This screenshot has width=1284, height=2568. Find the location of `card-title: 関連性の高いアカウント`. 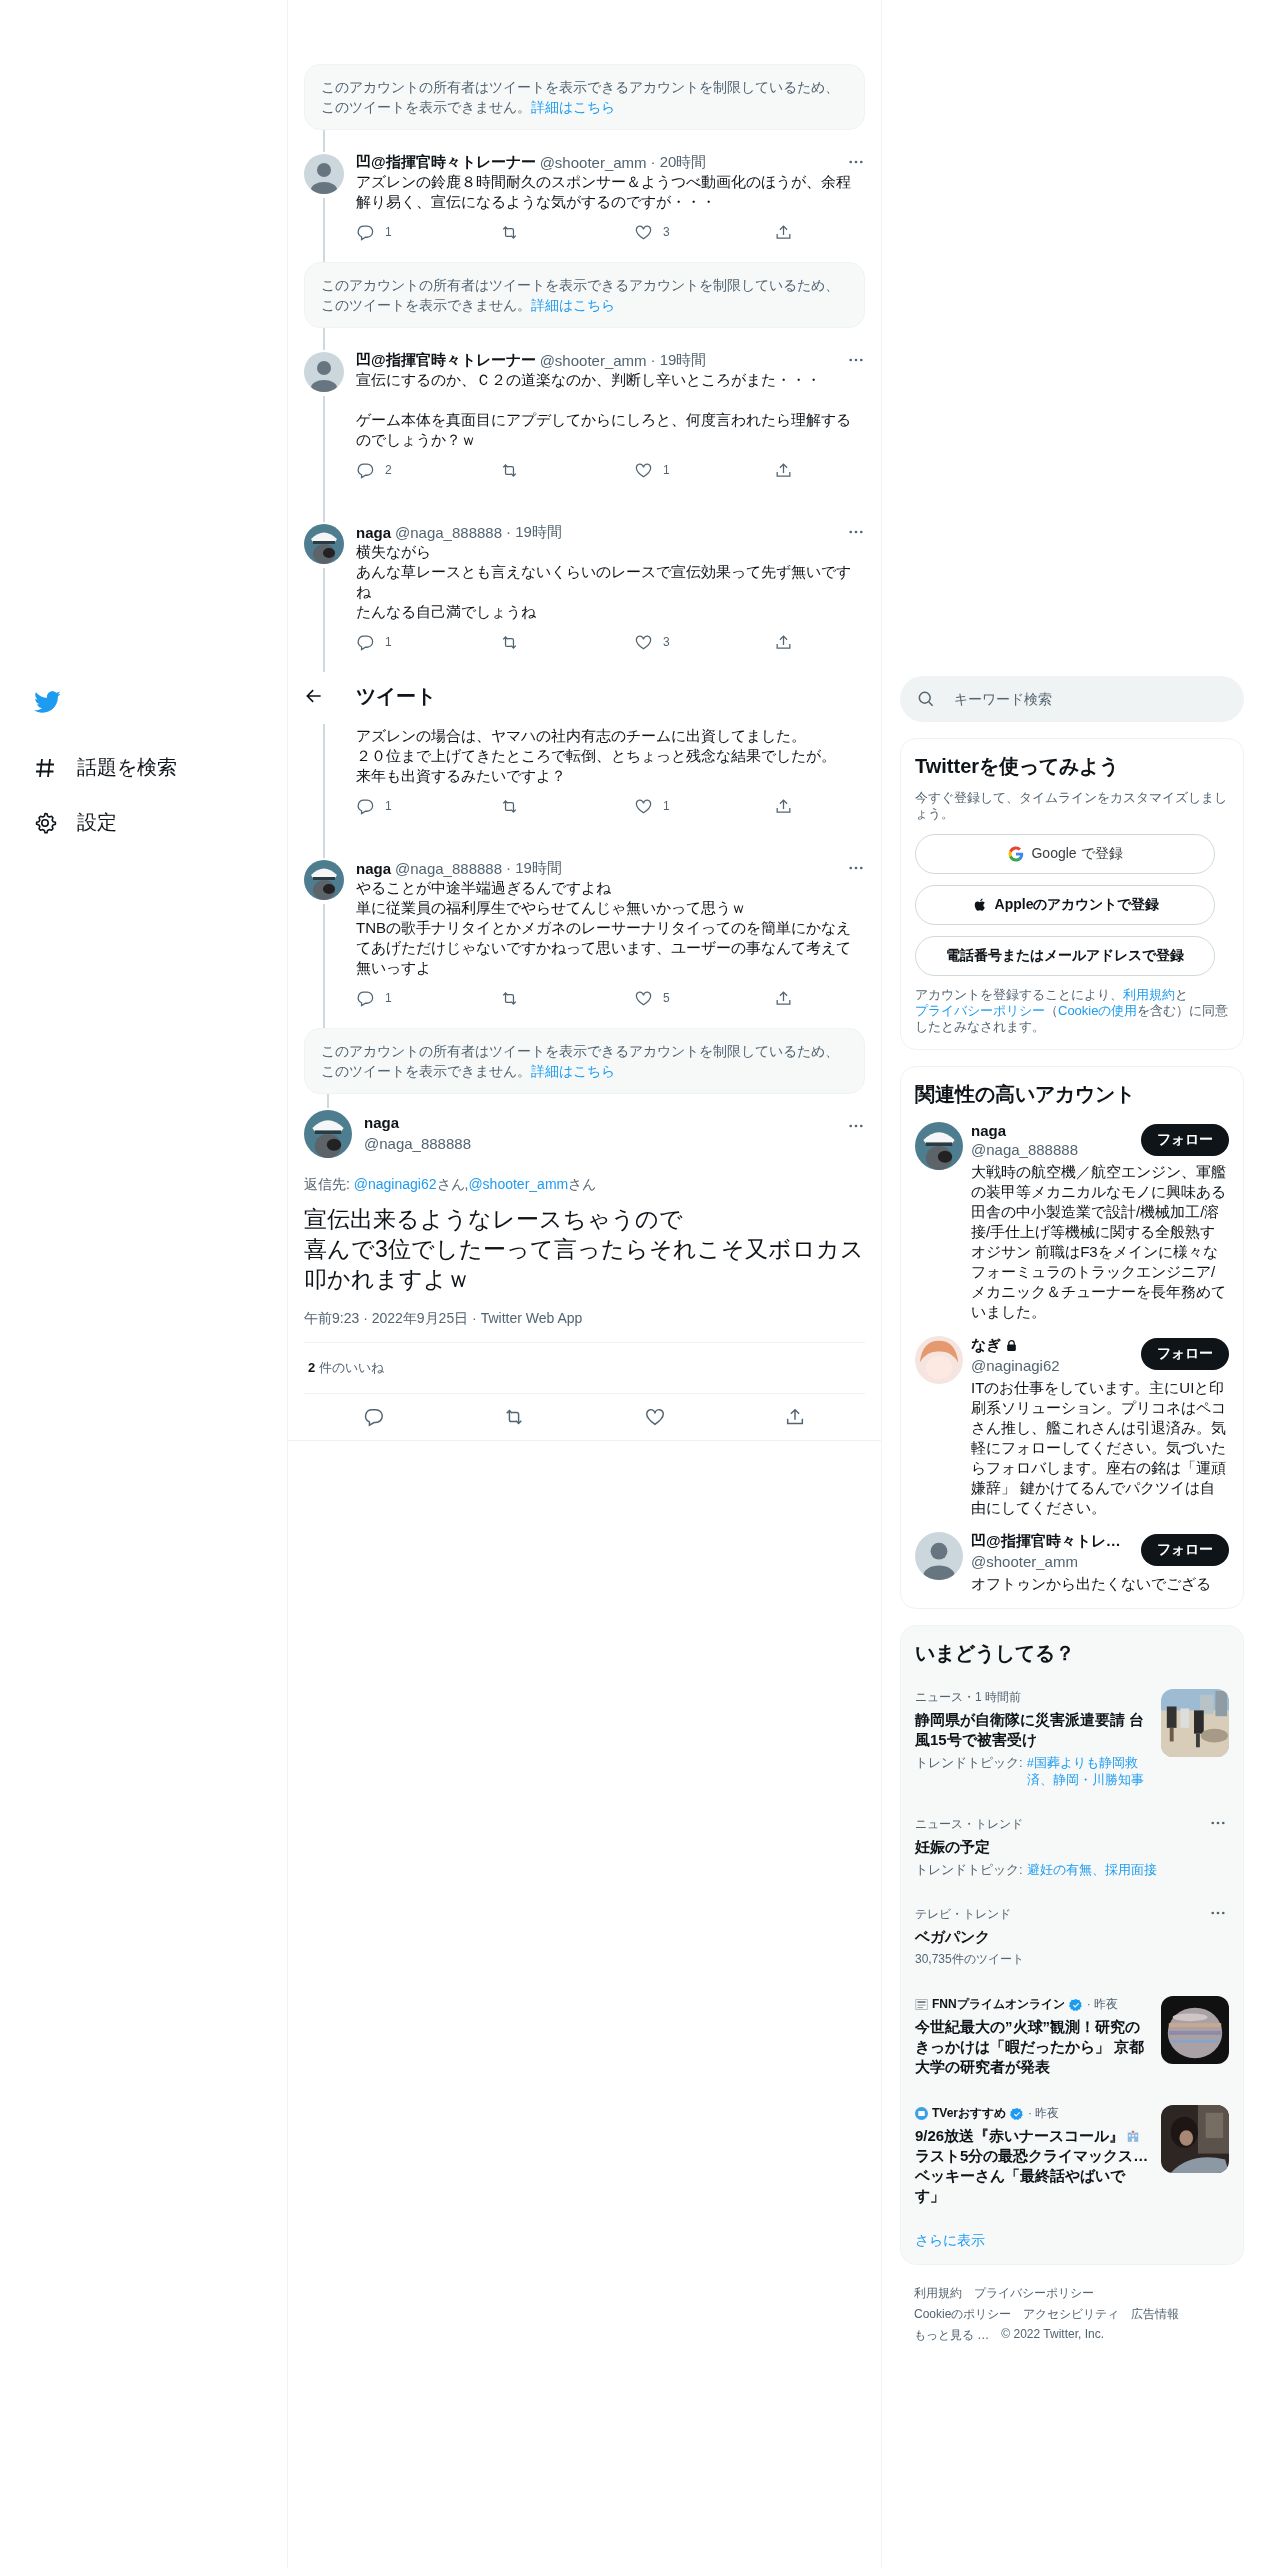

card-title: 関連性の高いアカウント is located at coordinates (1025, 1094).